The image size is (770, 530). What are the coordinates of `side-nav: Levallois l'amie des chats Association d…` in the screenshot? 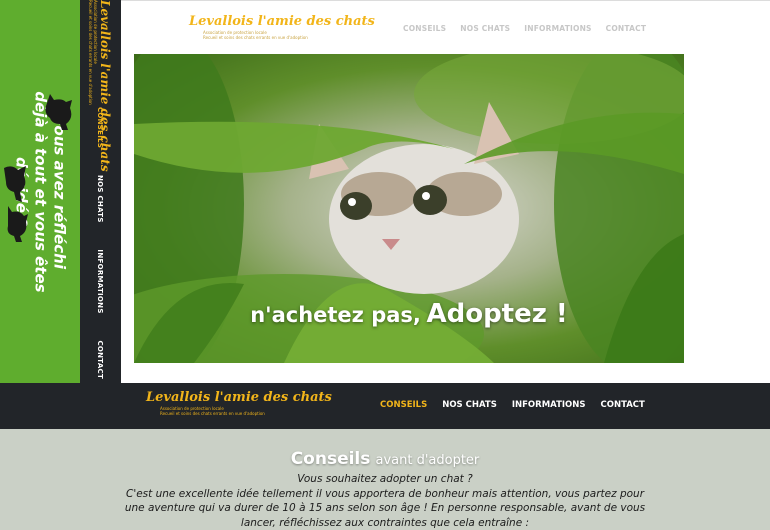 It's located at (100, 191).